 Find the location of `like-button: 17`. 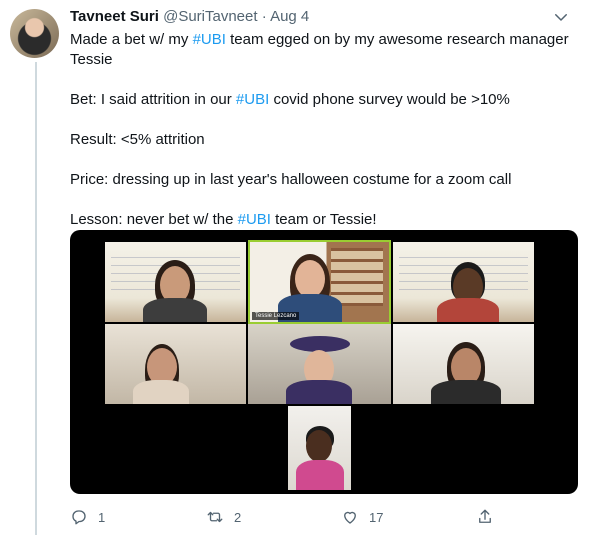

like-button: 17 is located at coordinates (362, 517).